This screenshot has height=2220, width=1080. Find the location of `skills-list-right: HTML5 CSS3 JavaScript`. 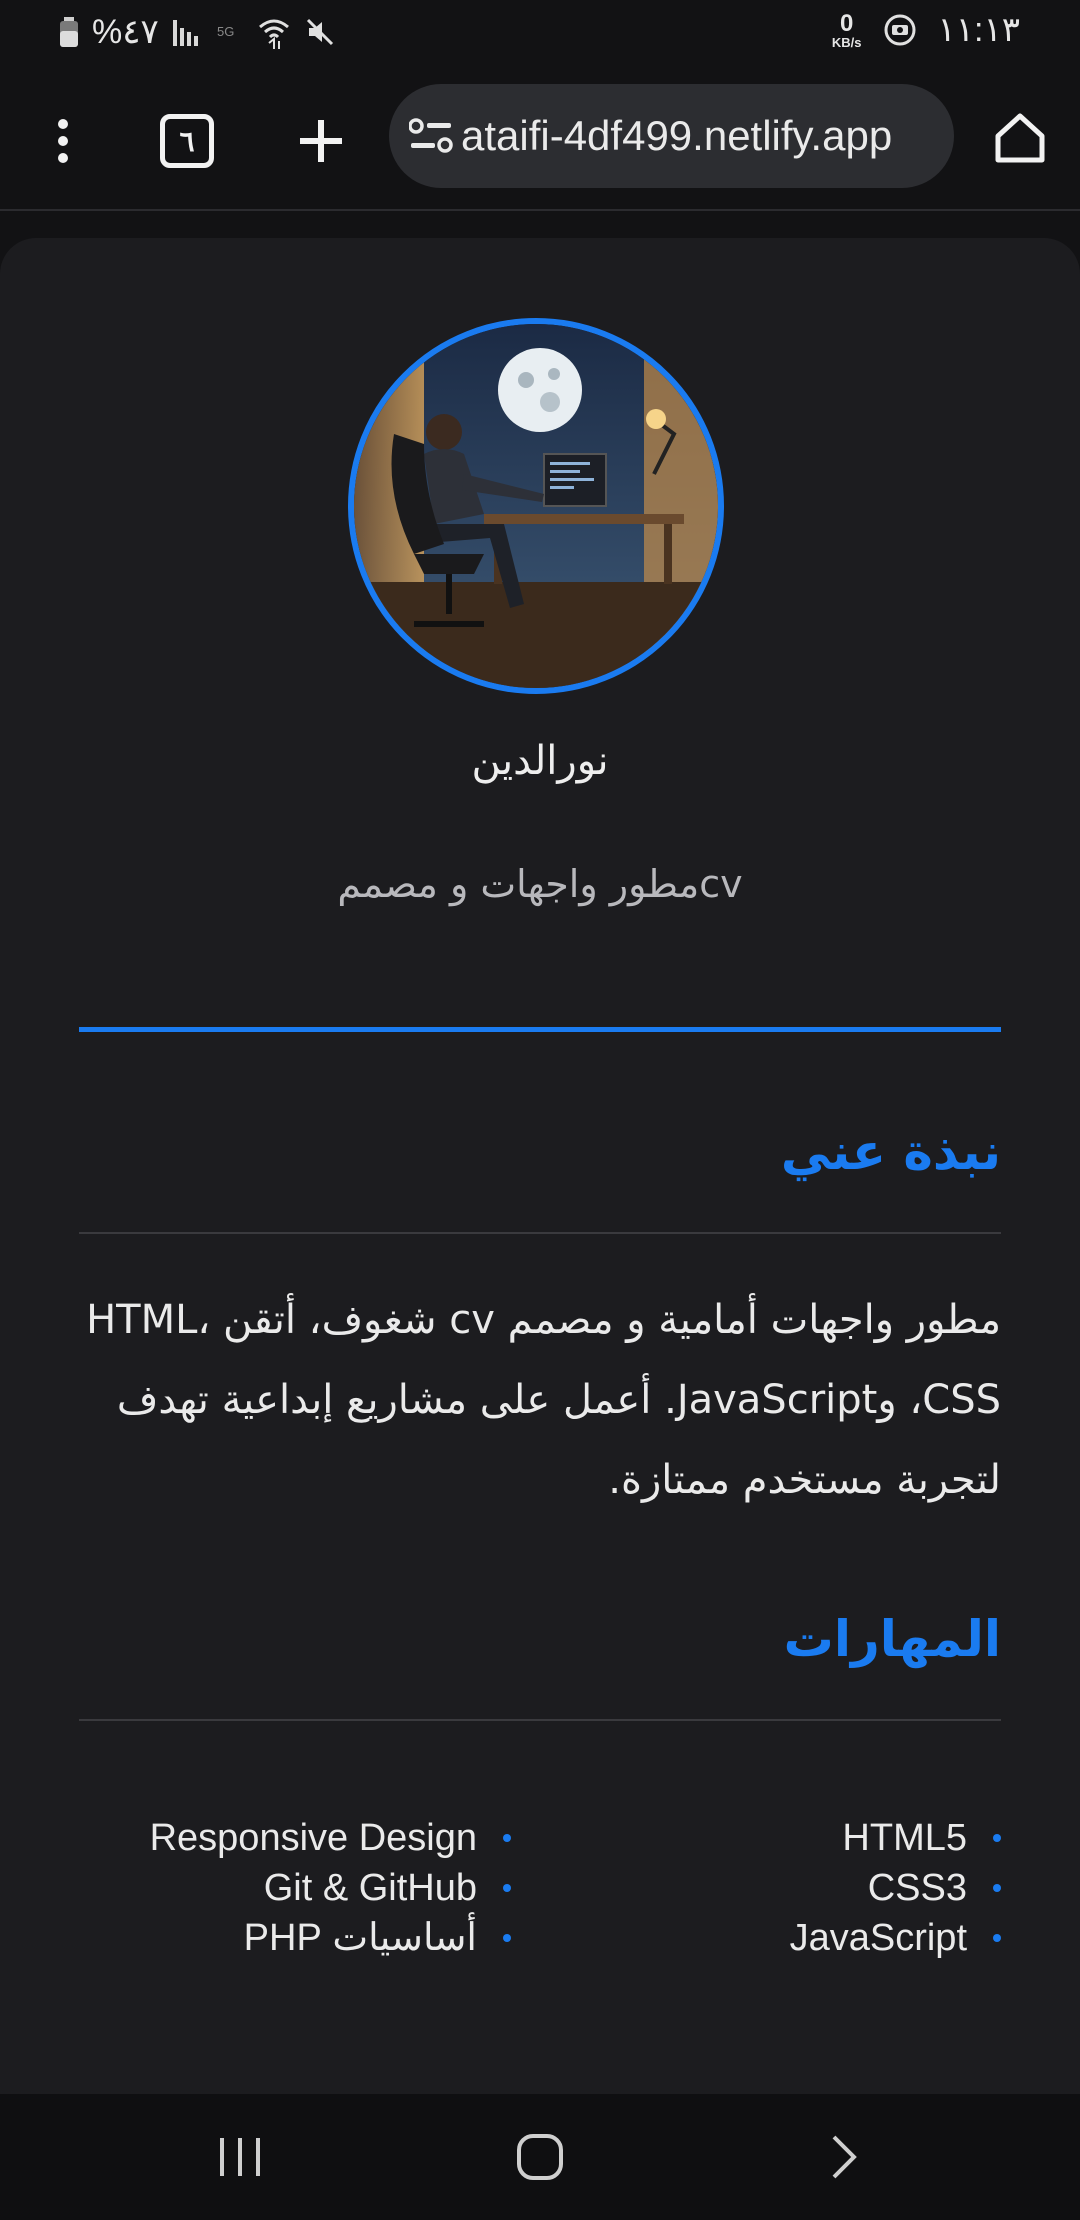

skills-list-right: HTML5 CSS3 JavaScript is located at coordinates (895, 1888).